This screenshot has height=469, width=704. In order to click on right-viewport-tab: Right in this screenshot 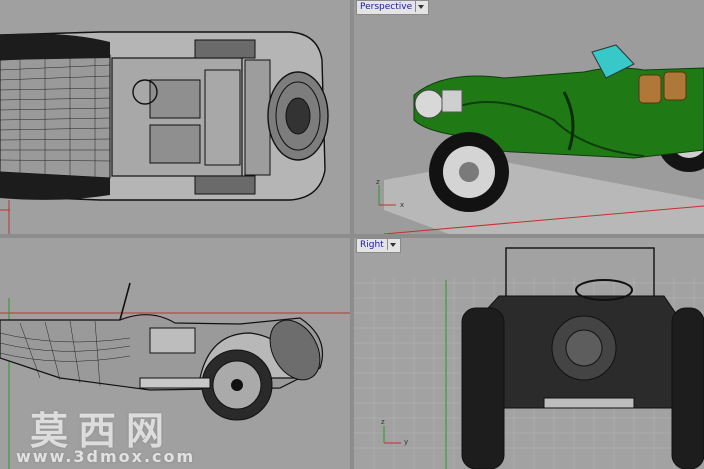, I will do `click(378, 245)`.